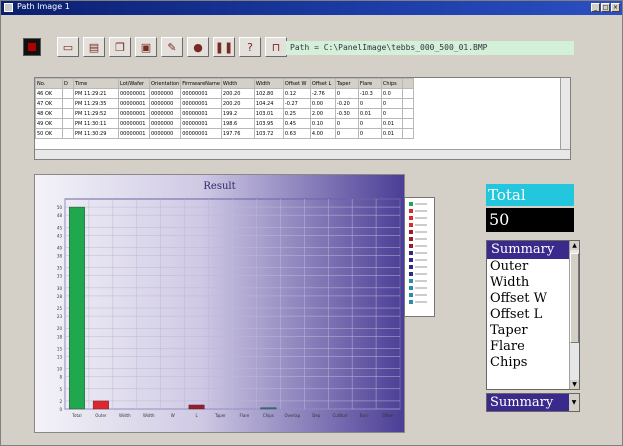  I want to click on summary-list-header: Summary, so click(528, 250).